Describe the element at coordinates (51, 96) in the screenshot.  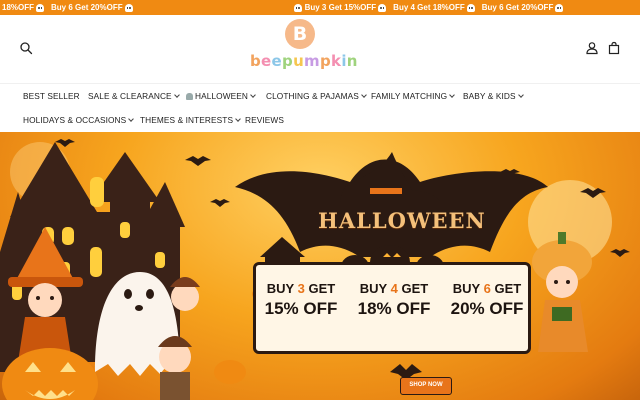
I see `nav-item-best-seller: BEST SELLER` at that location.